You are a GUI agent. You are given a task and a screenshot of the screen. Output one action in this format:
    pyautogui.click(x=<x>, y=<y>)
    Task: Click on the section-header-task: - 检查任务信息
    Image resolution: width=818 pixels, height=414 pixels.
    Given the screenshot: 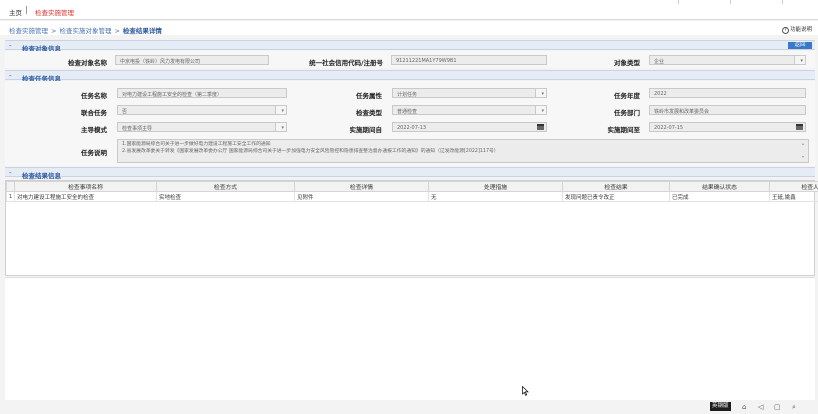 What is the action you would take?
    pyautogui.click(x=410, y=76)
    